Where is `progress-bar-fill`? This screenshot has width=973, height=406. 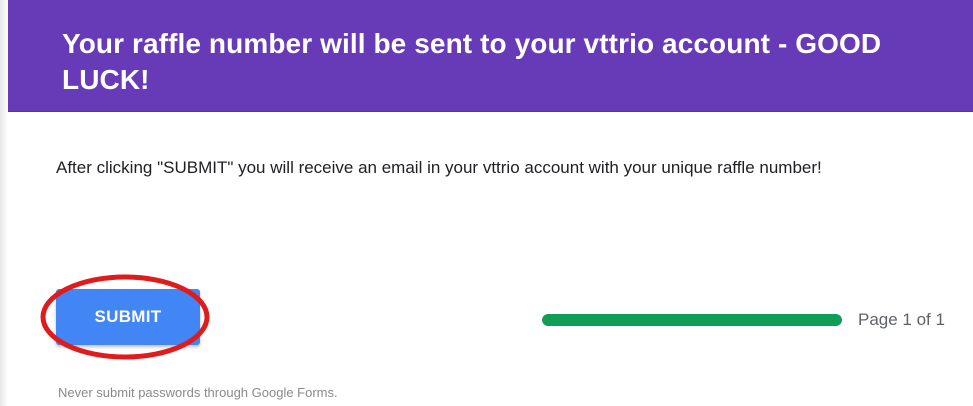
progress-bar-fill is located at coordinates (692, 320).